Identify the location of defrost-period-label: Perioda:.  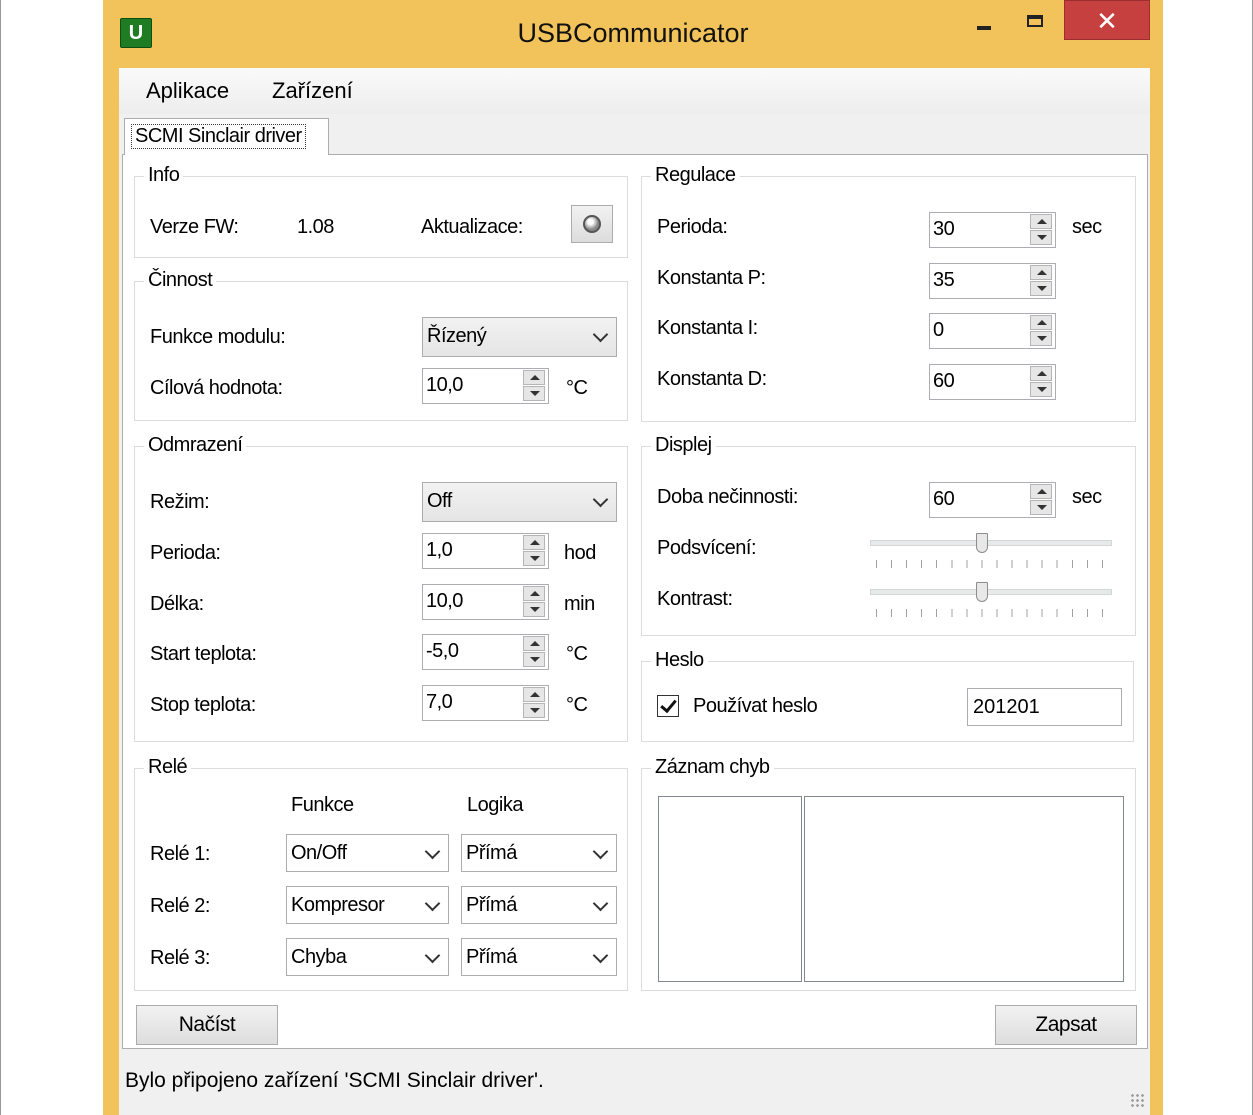
(185, 553).